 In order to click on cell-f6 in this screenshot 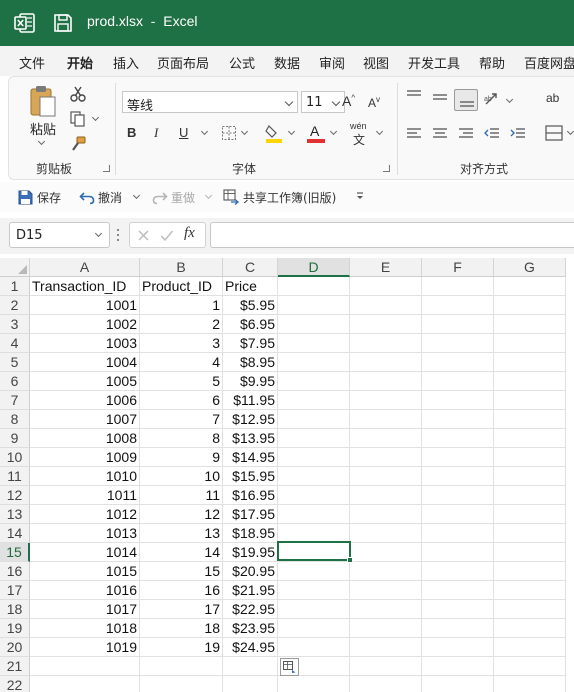, I will do `click(458, 381)`.